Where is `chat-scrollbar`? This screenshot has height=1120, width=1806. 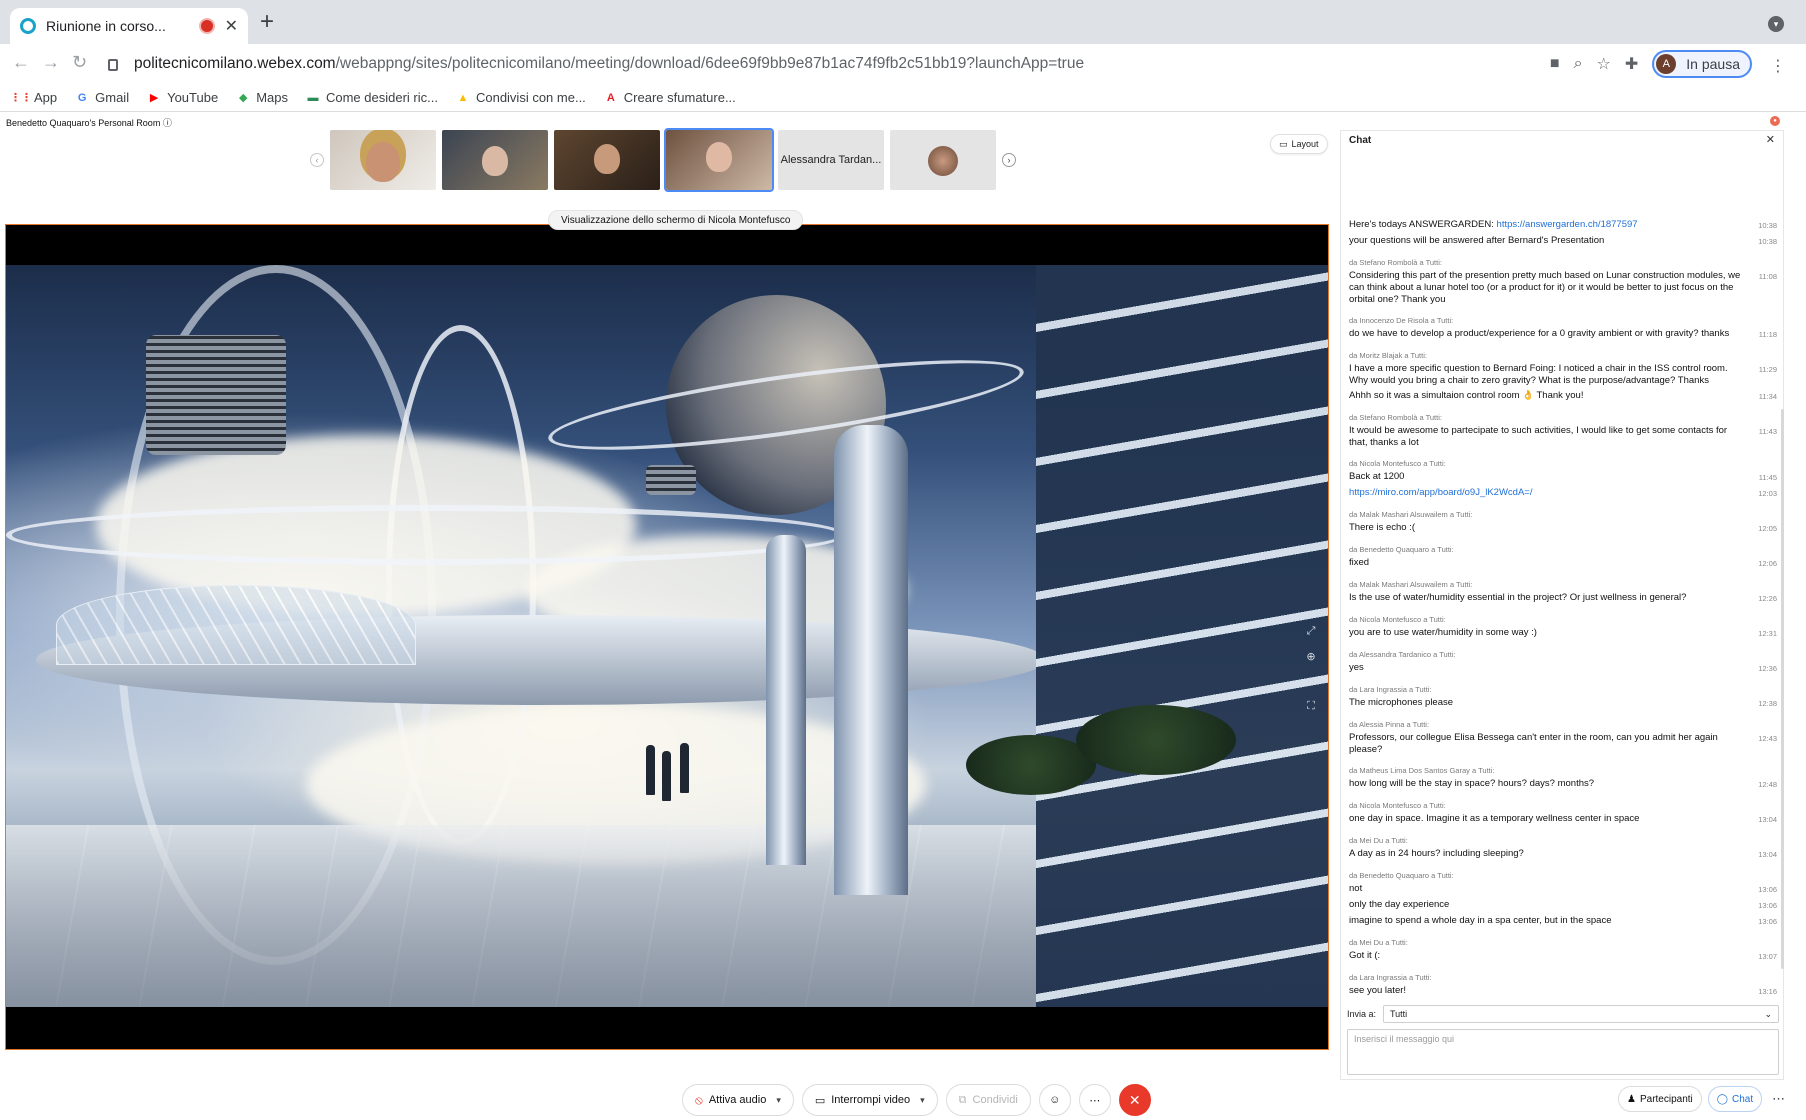
chat-scrollbar is located at coordinates (1782, 689).